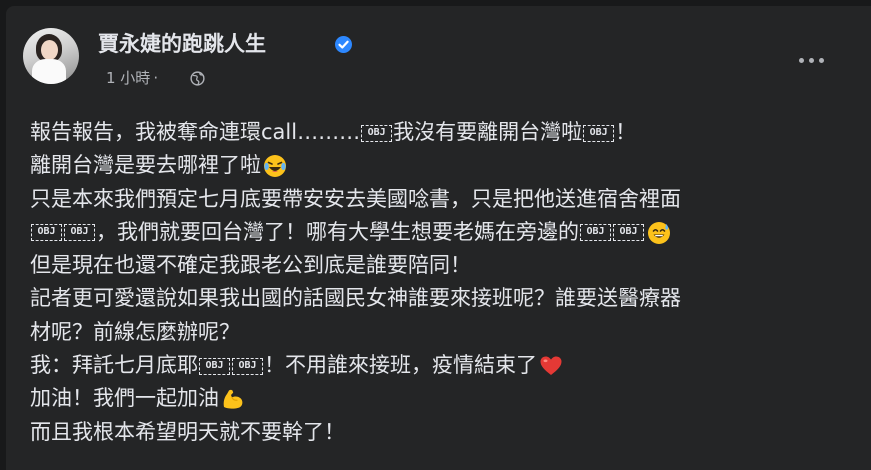 This screenshot has height=470, width=871. What do you see at coordinates (114, 365) in the screenshot?
I see `text-segment: 我：拜託七月底耶` at bounding box center [114, 365].